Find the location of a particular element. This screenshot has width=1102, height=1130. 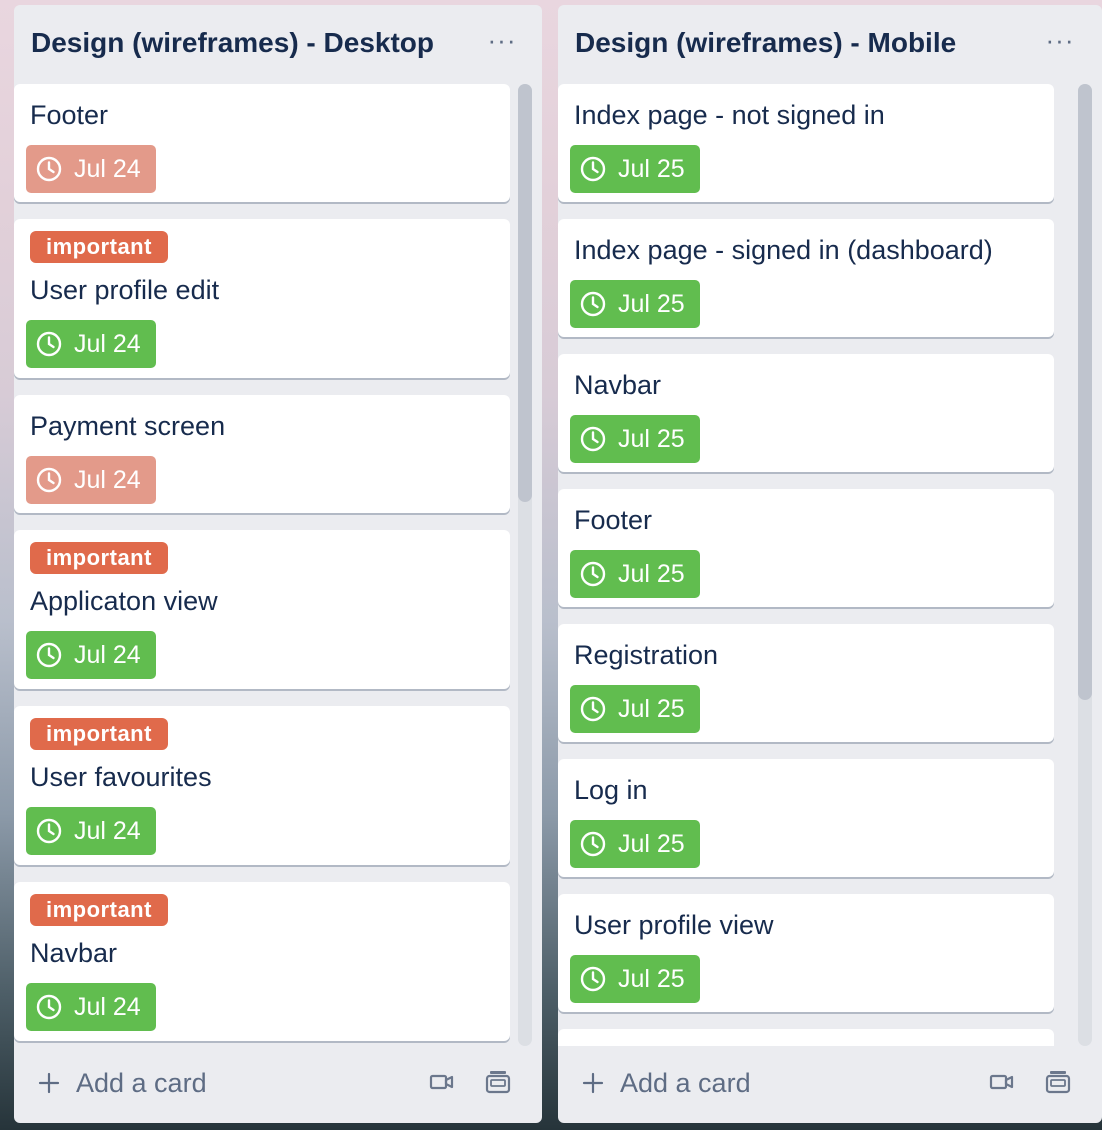

card: Footer Jul 24 is located at coordinates (262, 143).